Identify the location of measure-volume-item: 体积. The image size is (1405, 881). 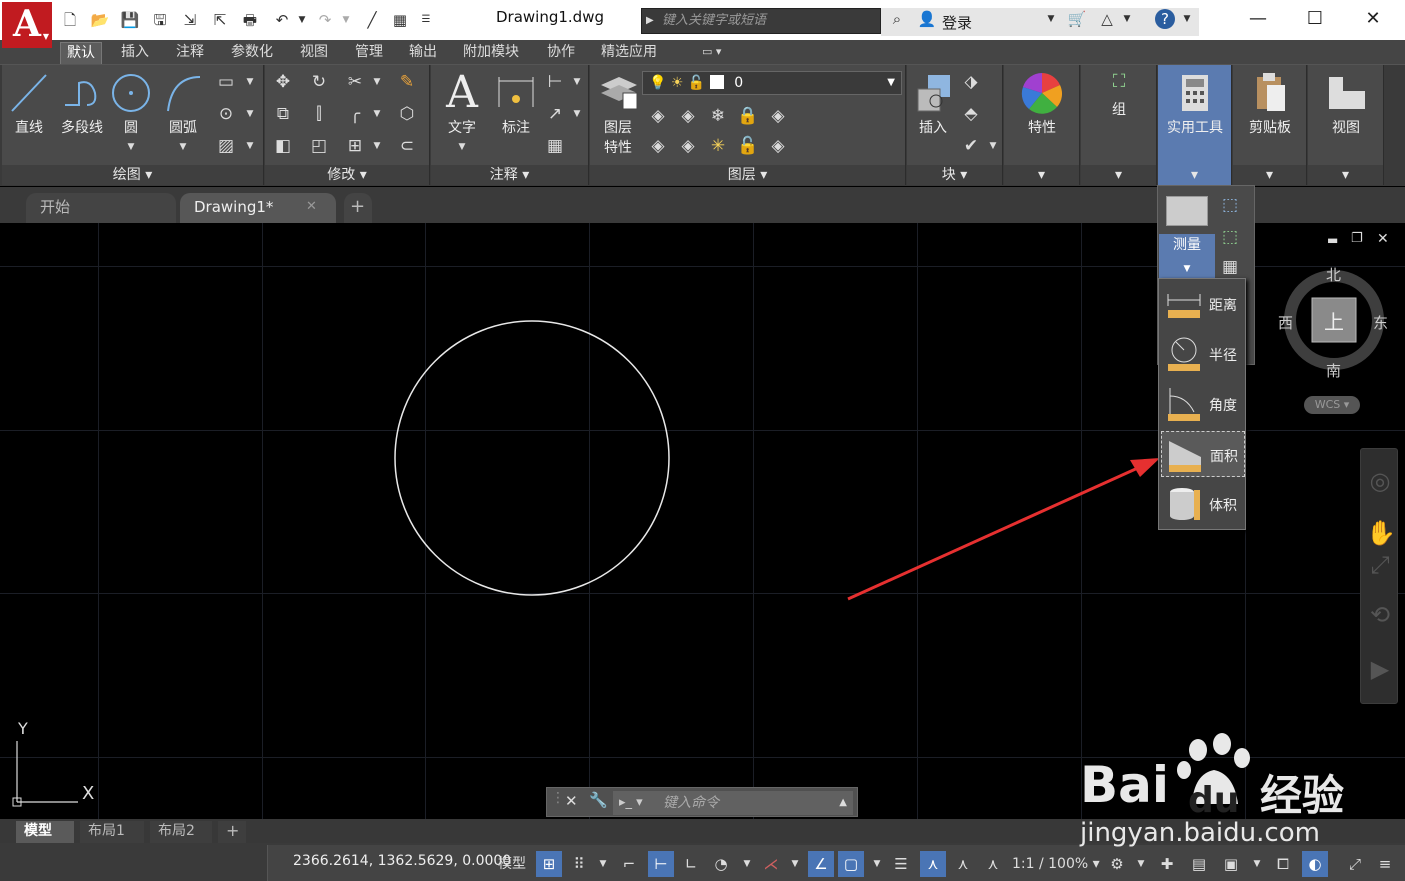
(1203, 504).